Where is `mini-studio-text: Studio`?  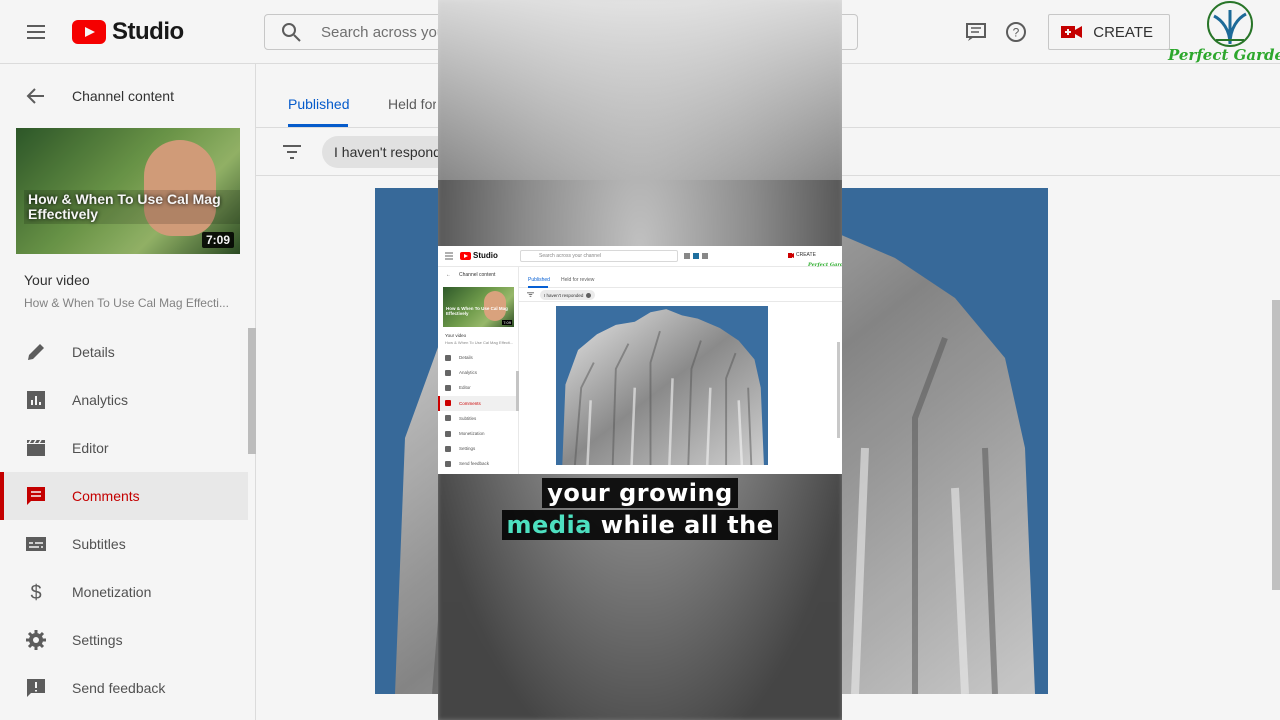
mini-studio-text: Studio is located at coordinates (485, 255).